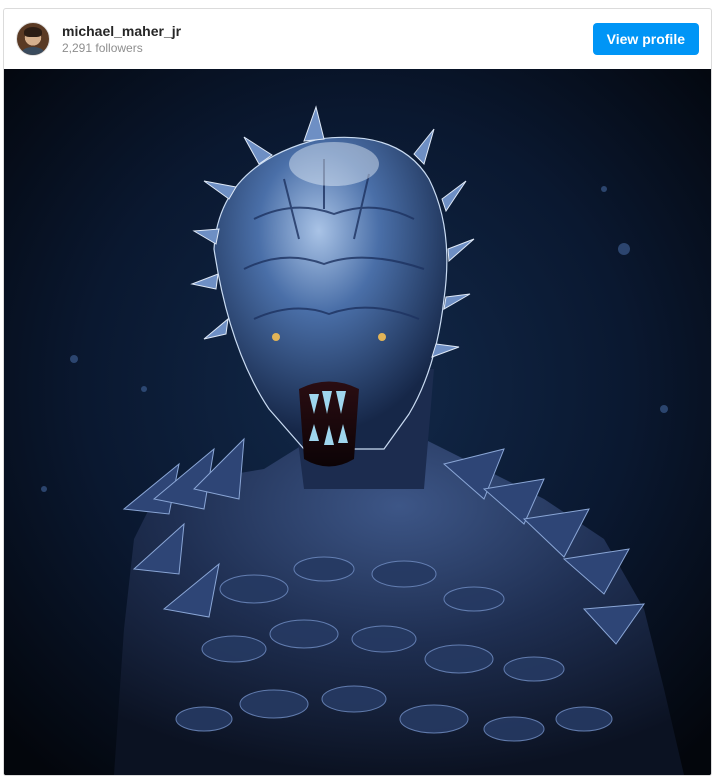 This screenshot has height=783, width=720. Describe the element at coordinates (33, 32) in the screenshot. I see `avatar-hair` at that location.